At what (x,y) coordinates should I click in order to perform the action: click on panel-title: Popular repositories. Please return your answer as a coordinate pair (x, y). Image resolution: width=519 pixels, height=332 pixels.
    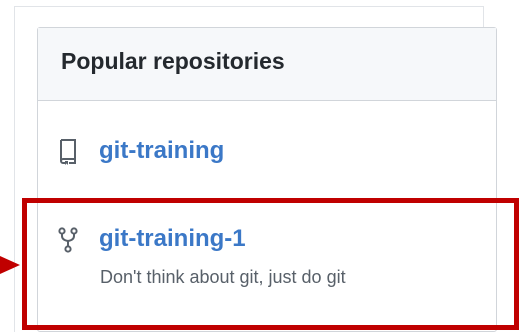
    Looking at the image, I should click on (173, 61).